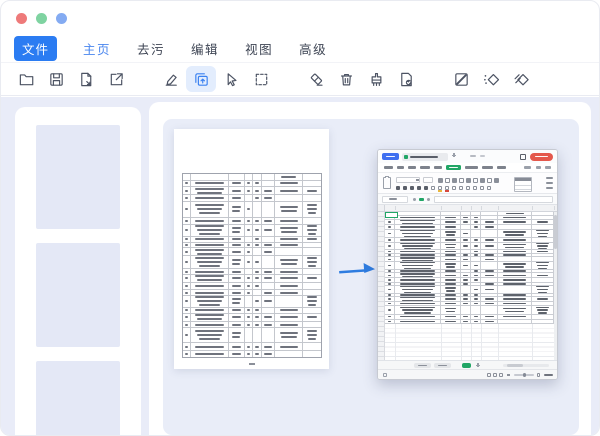  I want to click on marquee-select-icon, so click(261, 79).